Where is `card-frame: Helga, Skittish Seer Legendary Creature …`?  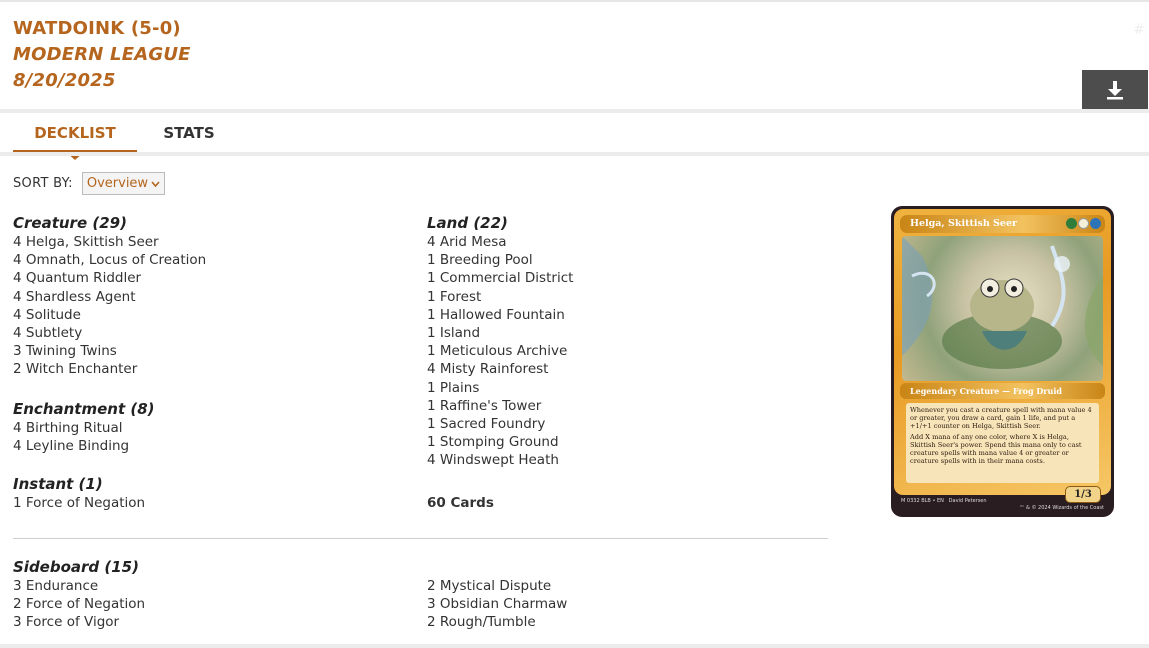 card-frame: Helga, Skittish Seer Legendary Creature … is located at coordinates (1002, 356).